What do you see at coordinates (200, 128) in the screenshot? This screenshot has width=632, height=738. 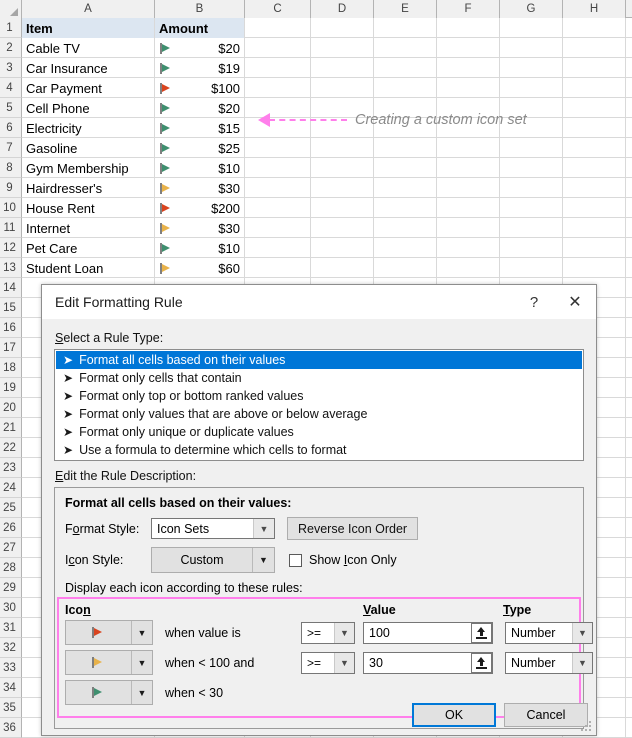 I see `cell-b6: $15` at bounding box center [200, 128].